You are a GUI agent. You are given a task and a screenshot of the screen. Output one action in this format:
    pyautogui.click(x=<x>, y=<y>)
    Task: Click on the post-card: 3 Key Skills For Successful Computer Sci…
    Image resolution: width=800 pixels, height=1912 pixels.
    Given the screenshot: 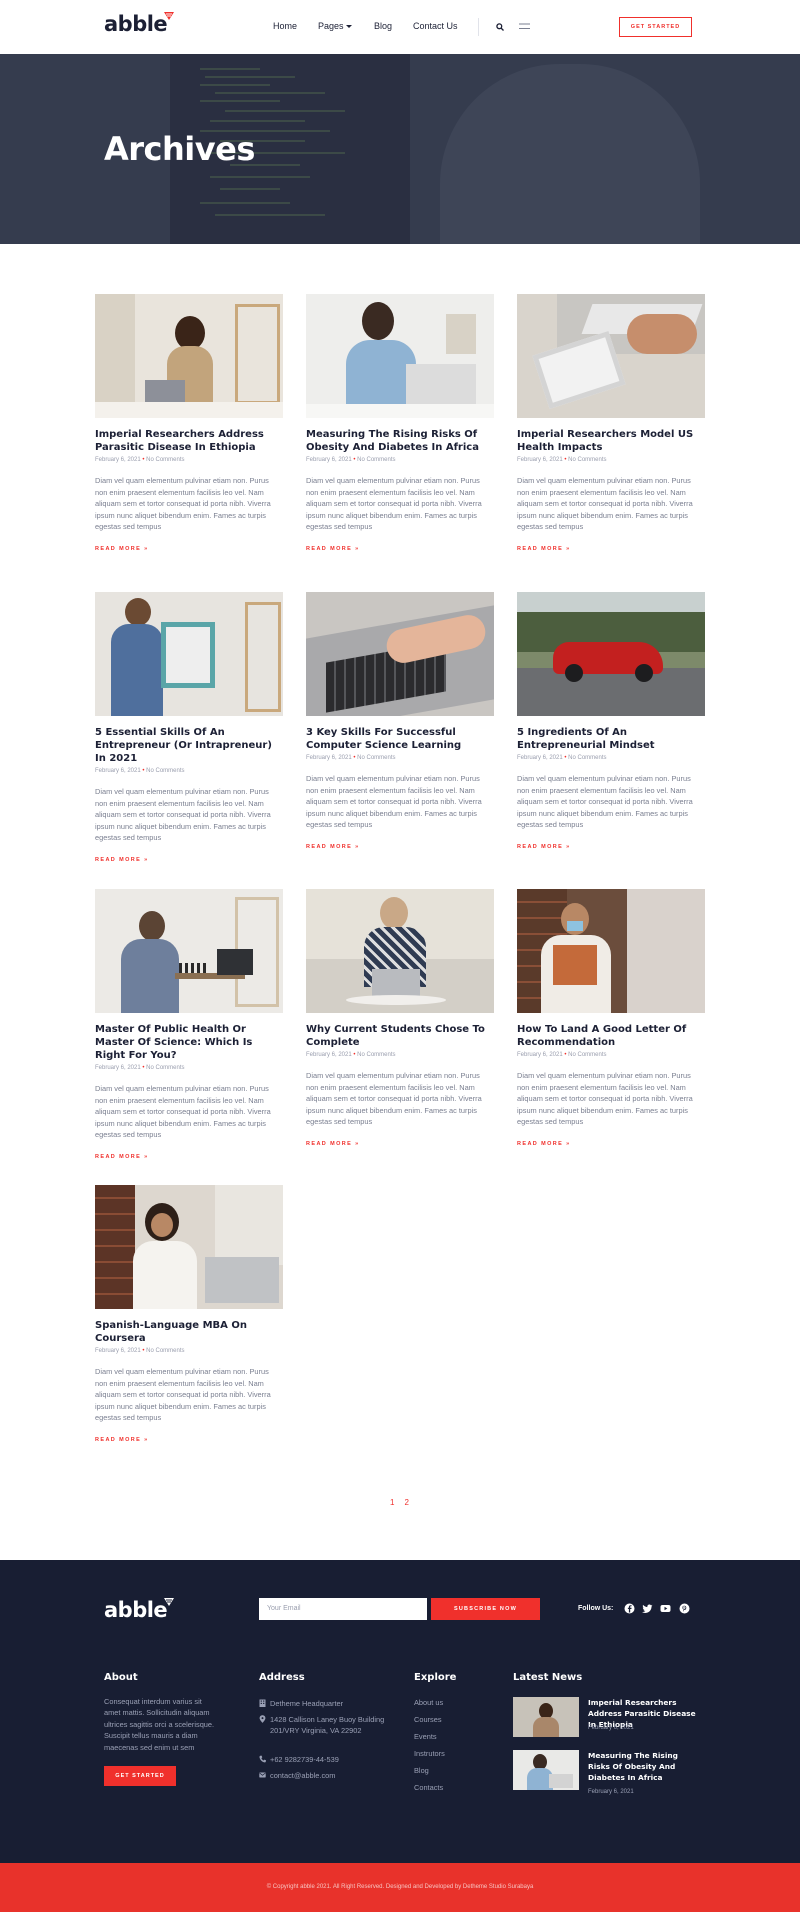 What is the action you would take?
    pyautogui.click(x=400, y=721)
    